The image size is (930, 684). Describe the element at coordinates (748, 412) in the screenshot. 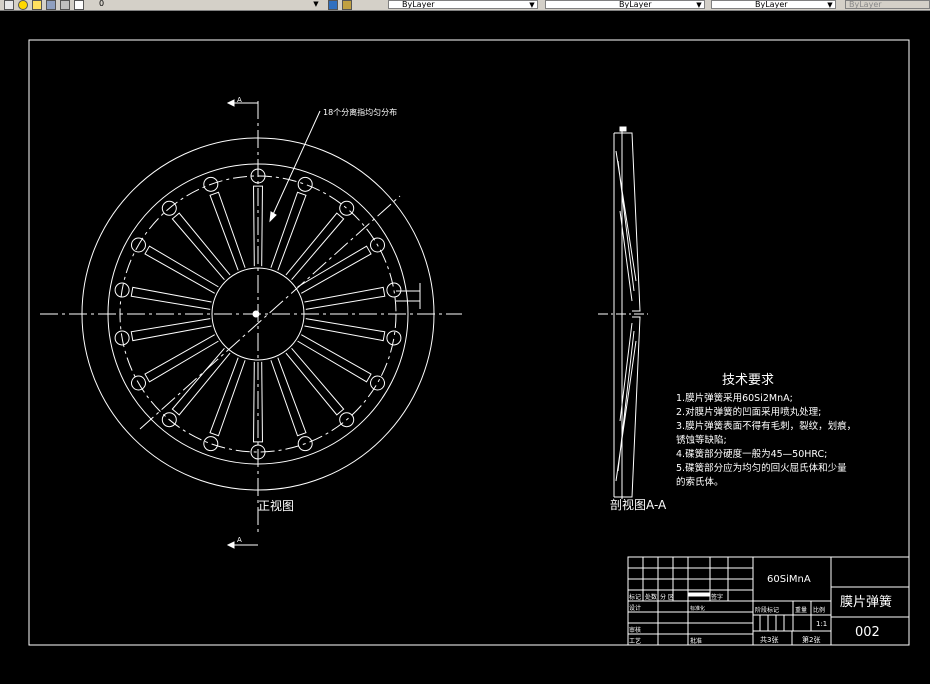

I see `tech-line-2: 2.对膜片弹簧的凹面采用喷丸处理;` at that location.